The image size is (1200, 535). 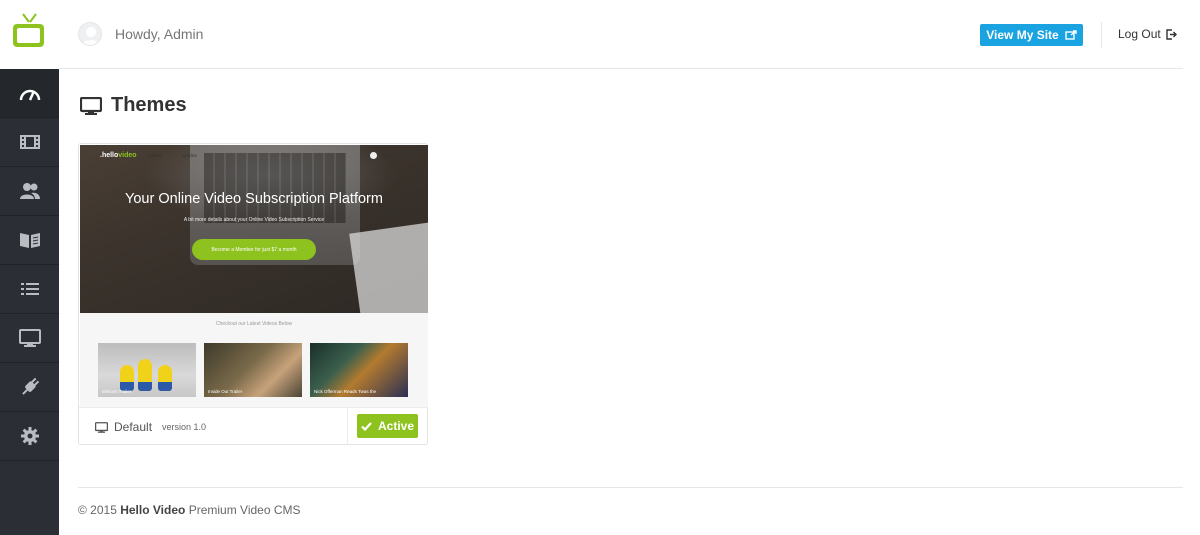 What do you see at coordinates (366, 426) in the screenshot?
I see `checkmark-icon` at bounding box center [366, 426].